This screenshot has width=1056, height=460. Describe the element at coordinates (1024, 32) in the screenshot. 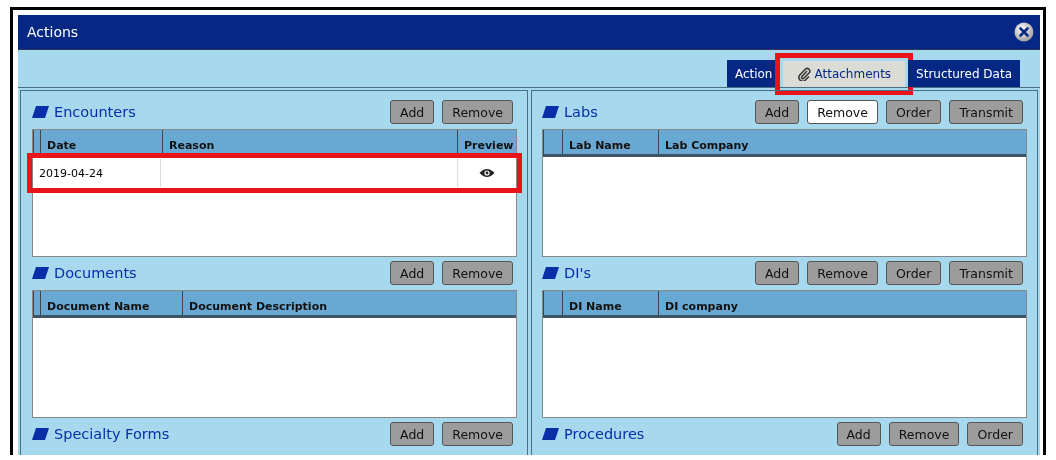

I see `close-icon` at that location.